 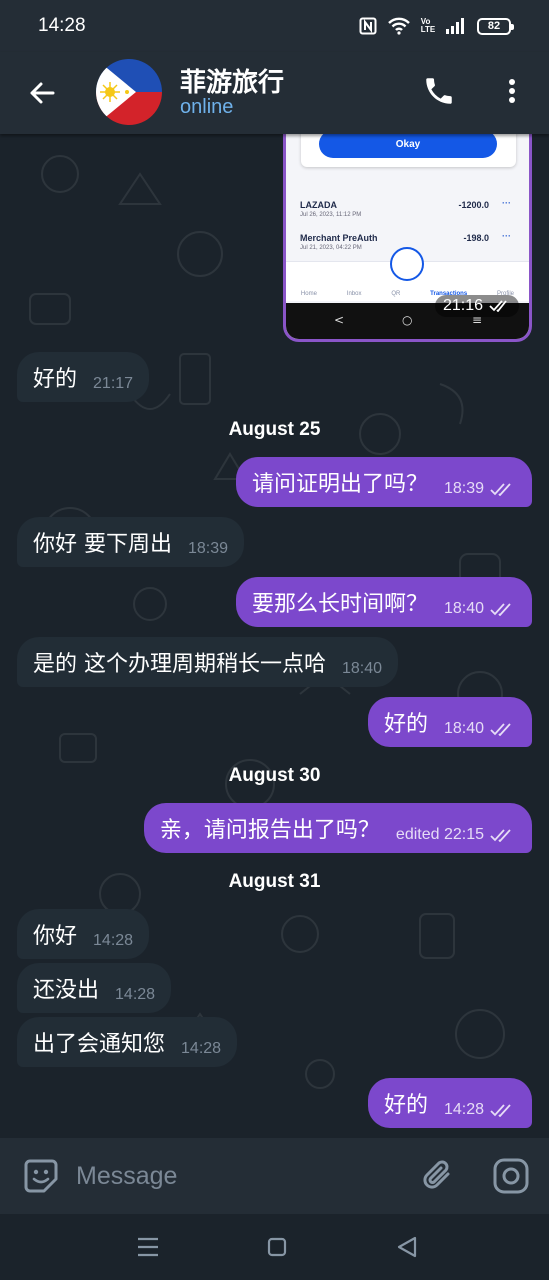 I want to click on message-incoming: 好的 21:17, so click(x=83, y=377).